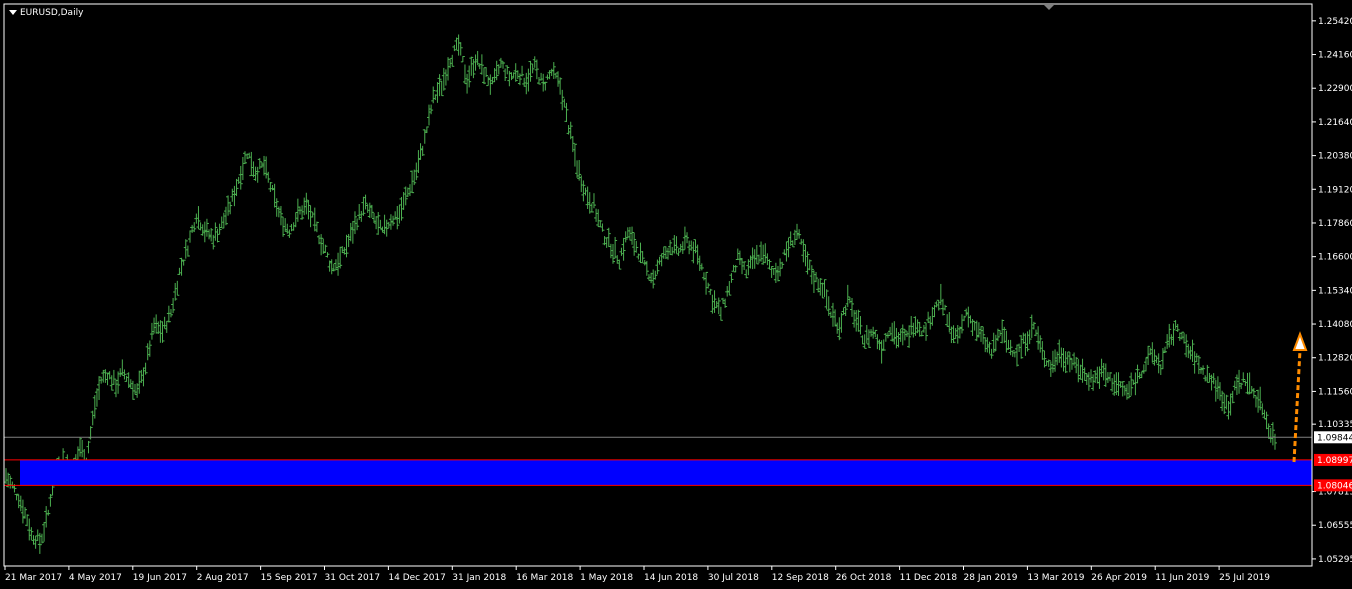 This screenshot has width=1352, height=589. Describe the element at coordinates (1049, 7) in the screenshot. I see `scroll-marker-icon` at that location.